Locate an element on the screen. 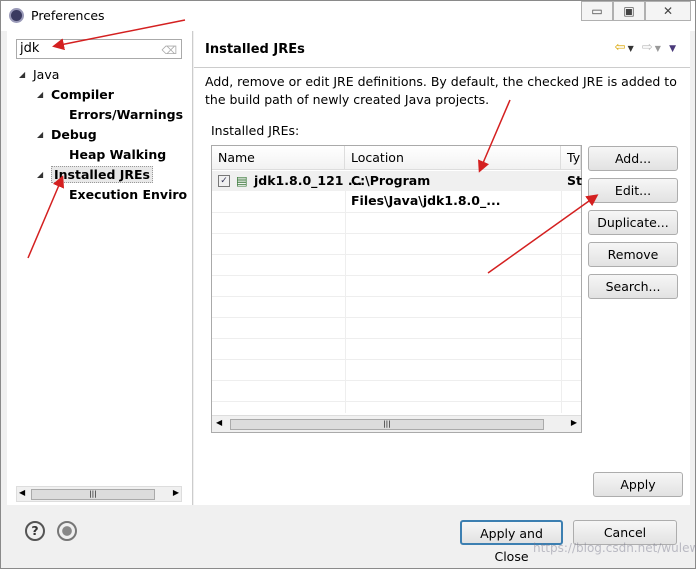  table-horizontal-scrollbar: ◀ ||| ▶ is located at coordinates (396, 423).